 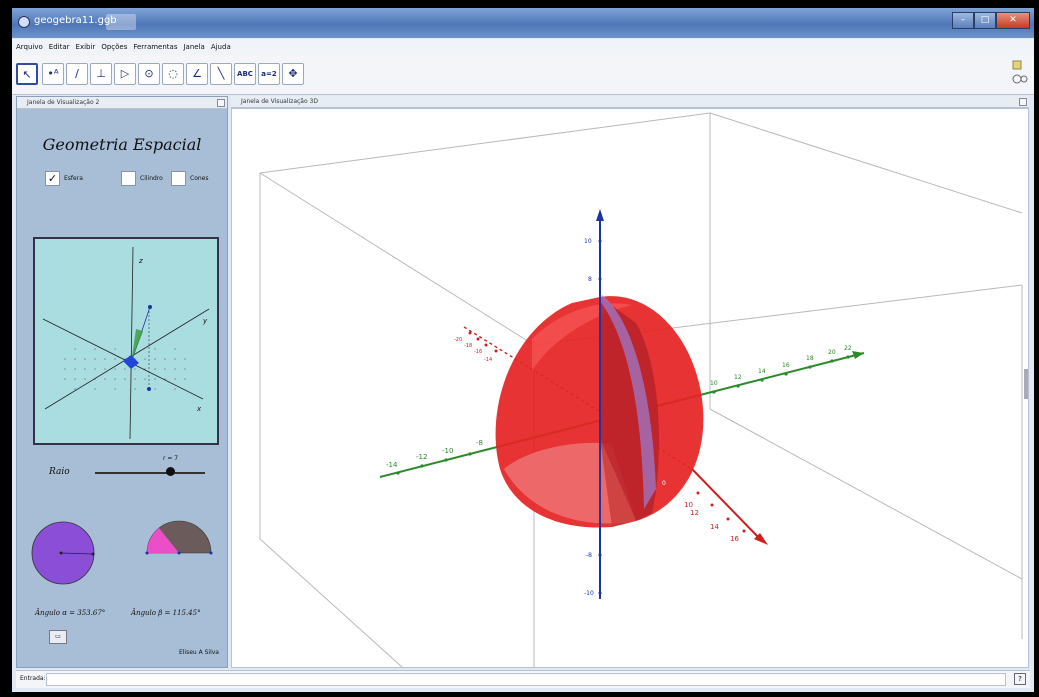 I want to click on y-tick-label: 22, so click(x=848, y=348).